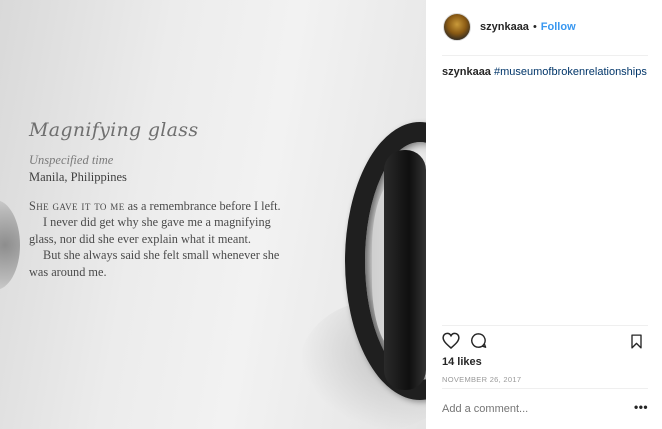  Describe the element at coordinates (464, 340) in the screenshot. I see `post-actions` at that location.